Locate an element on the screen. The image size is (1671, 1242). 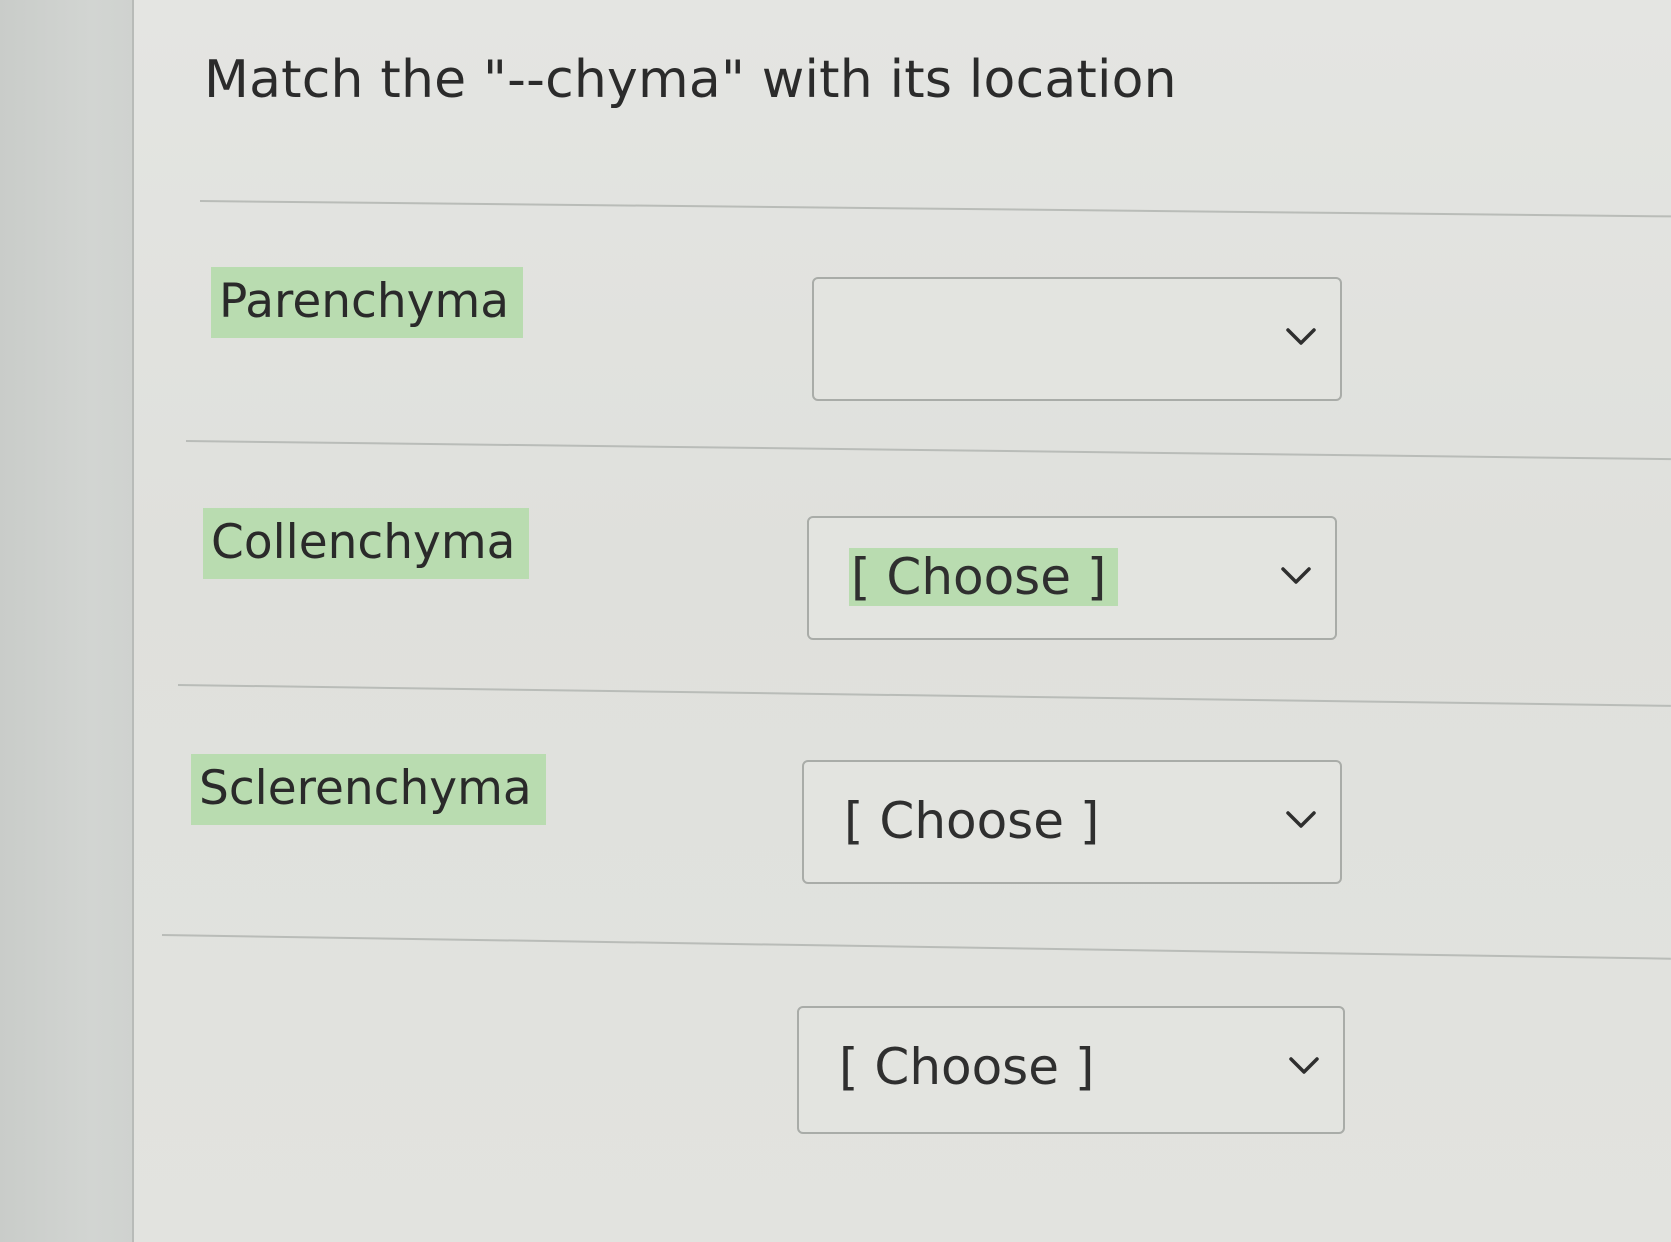
term-parenchyma: Parenchyma is located at coordinates (367, 302).